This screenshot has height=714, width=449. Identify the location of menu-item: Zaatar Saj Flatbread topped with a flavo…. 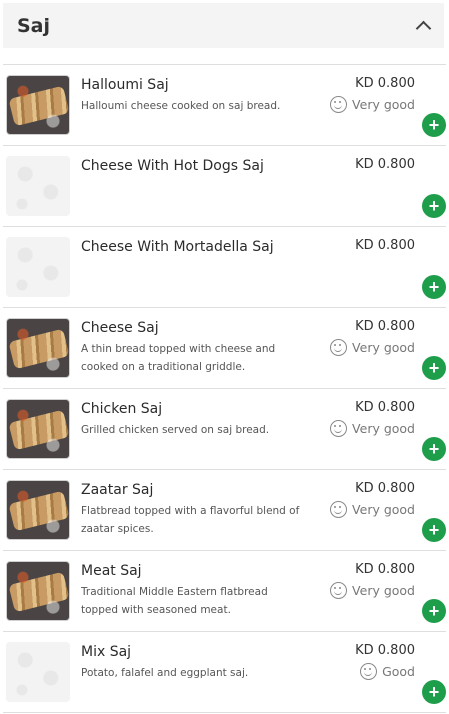
(224, 510).